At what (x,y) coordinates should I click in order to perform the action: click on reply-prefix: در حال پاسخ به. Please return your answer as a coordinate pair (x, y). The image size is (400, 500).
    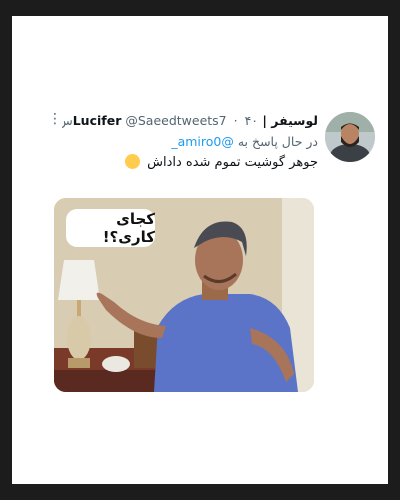
    Looking at the image, I should click on (277, 141).